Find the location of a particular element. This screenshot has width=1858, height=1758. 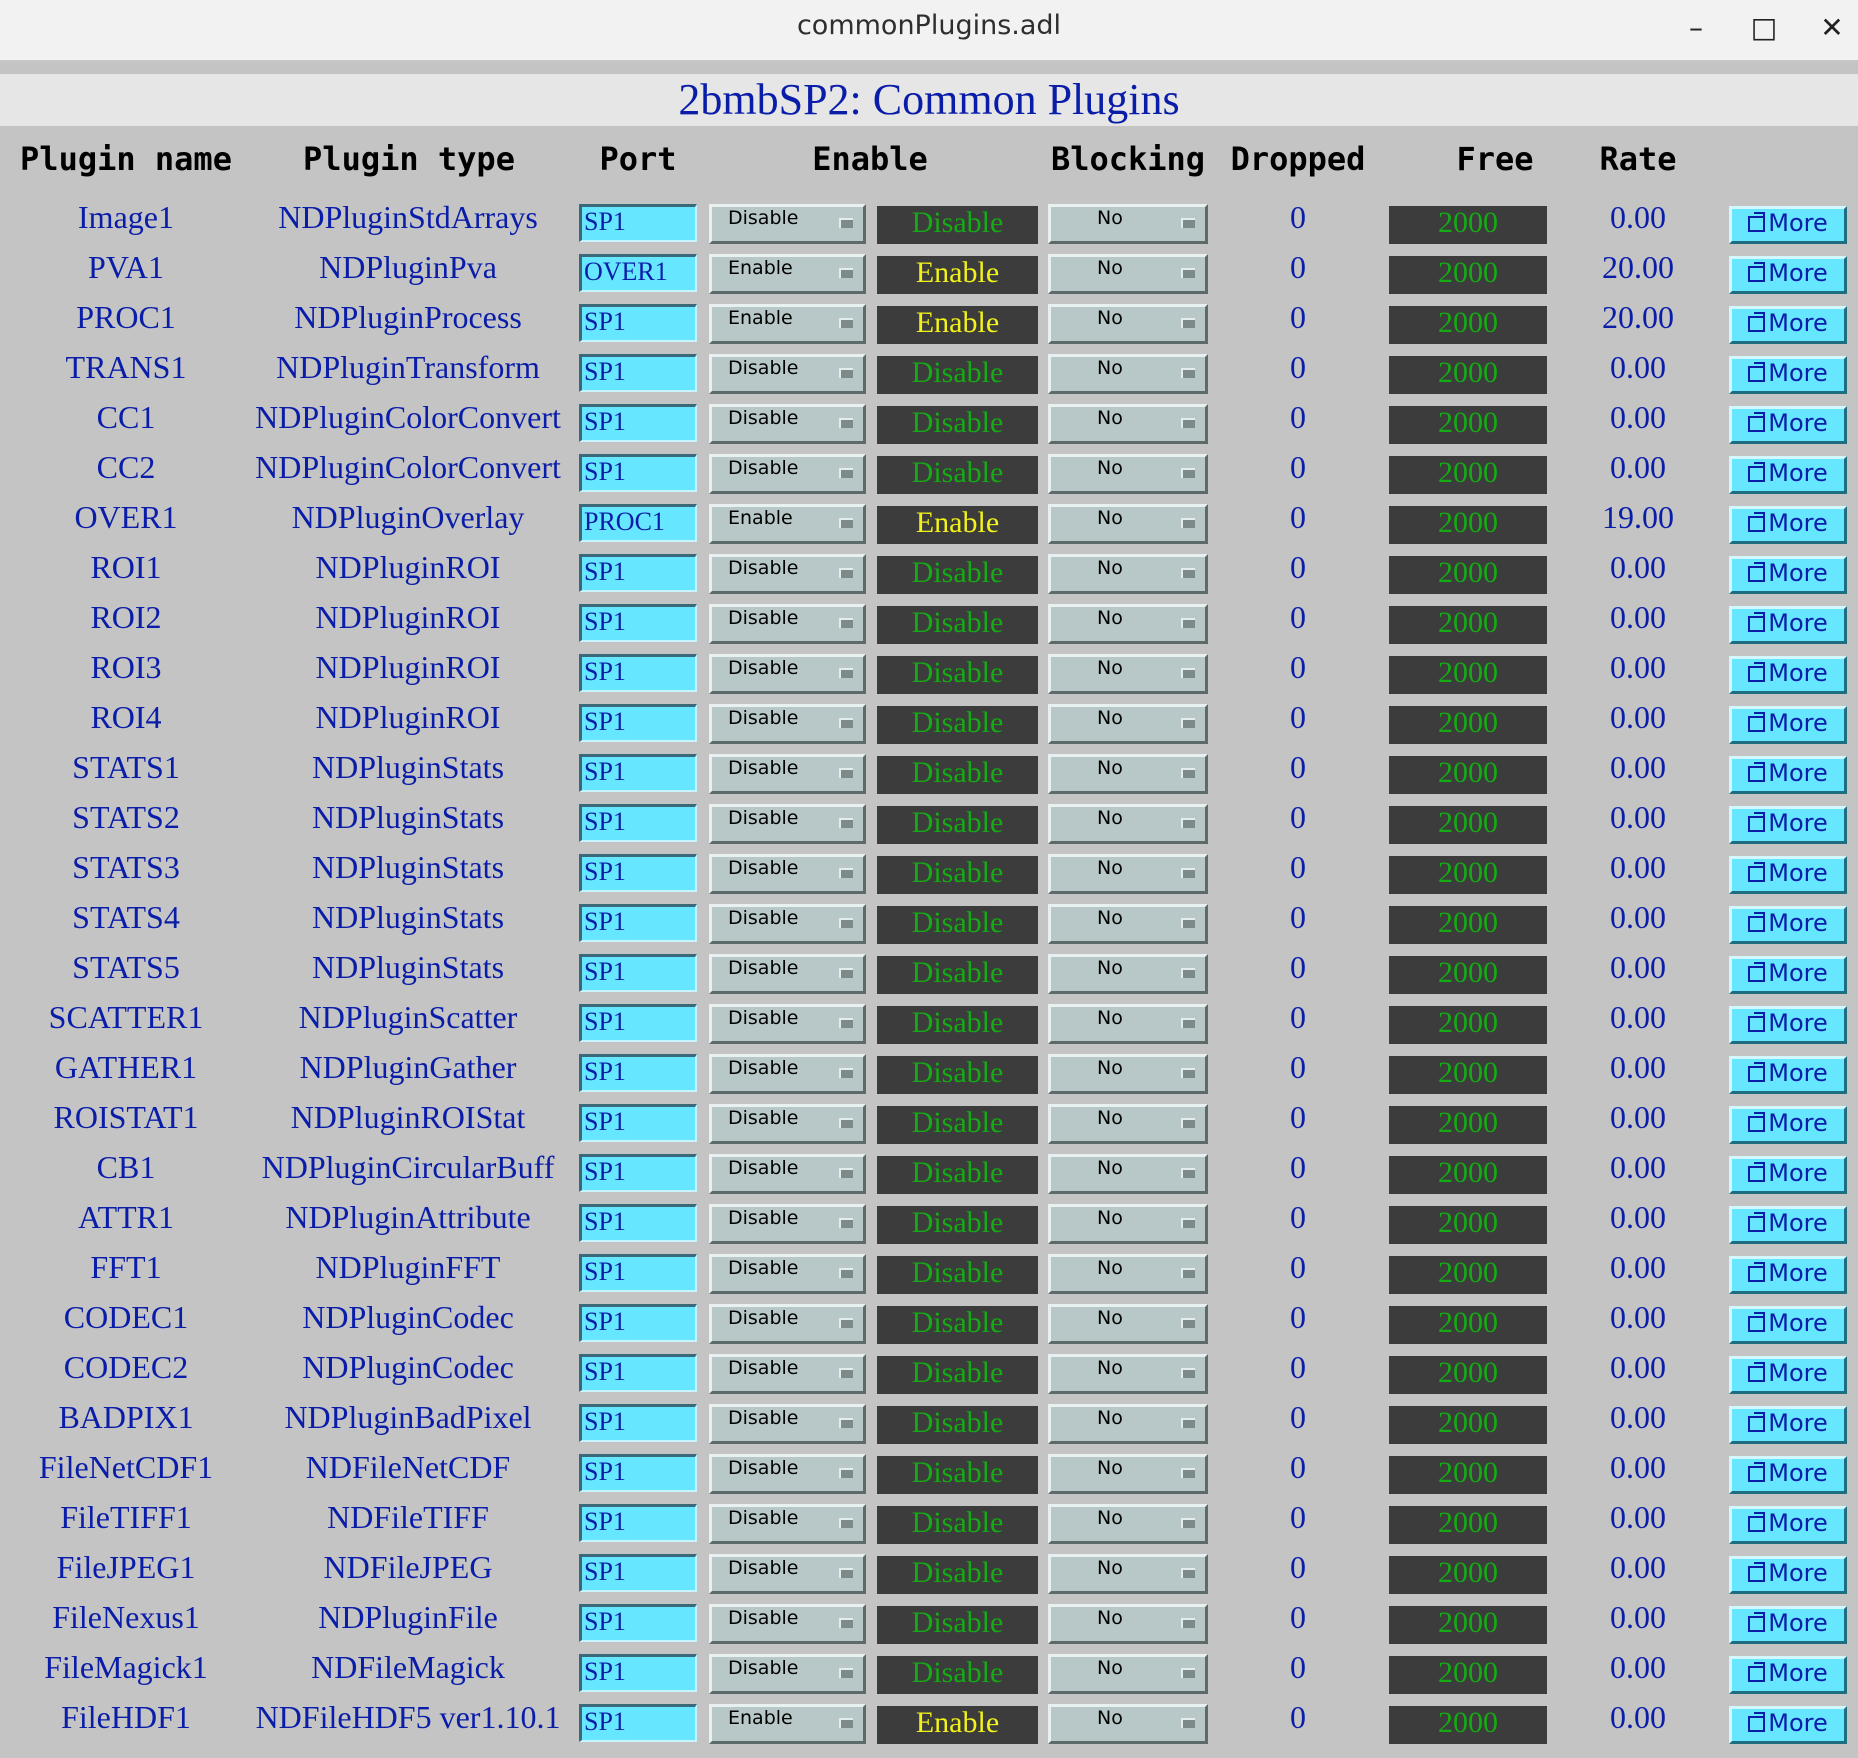

close-icon: ✕ is located at coordinates (1832, 28).